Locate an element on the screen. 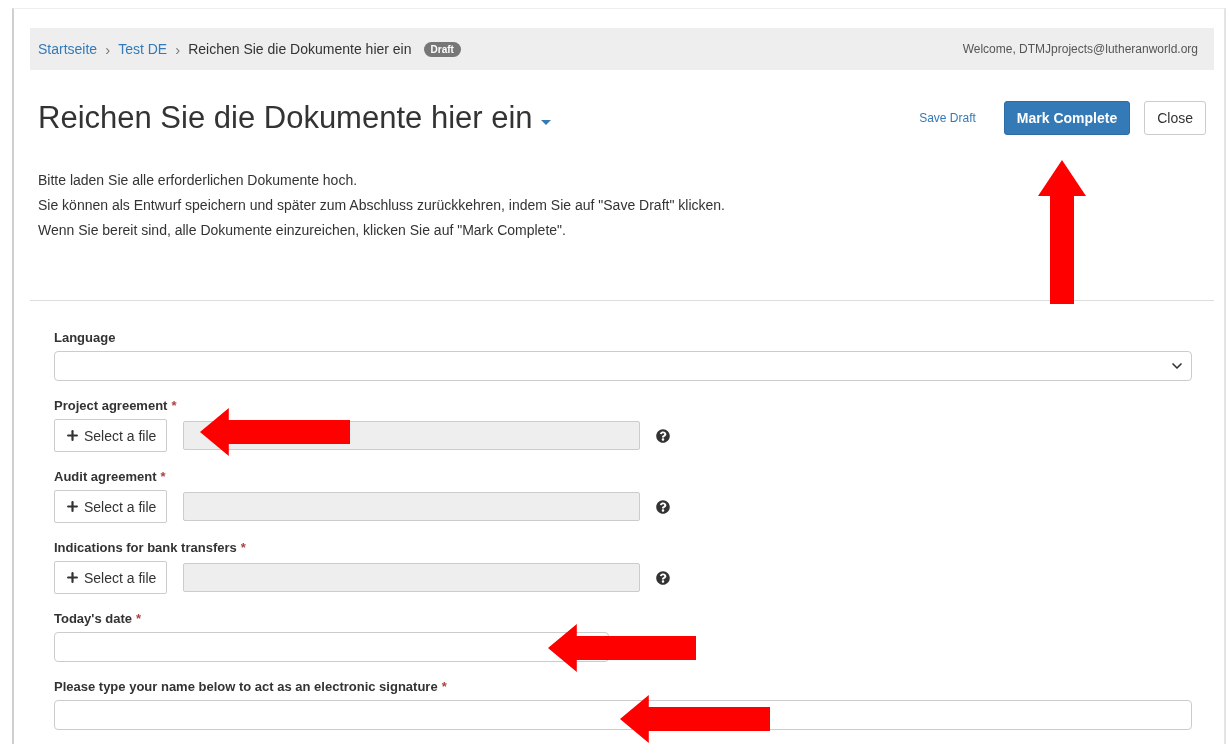 This screenshot has width=1232, height=744. welcome-text: Welcome, DTMJprojects@lutheranworld.org is located at coordinates (1080, 49).